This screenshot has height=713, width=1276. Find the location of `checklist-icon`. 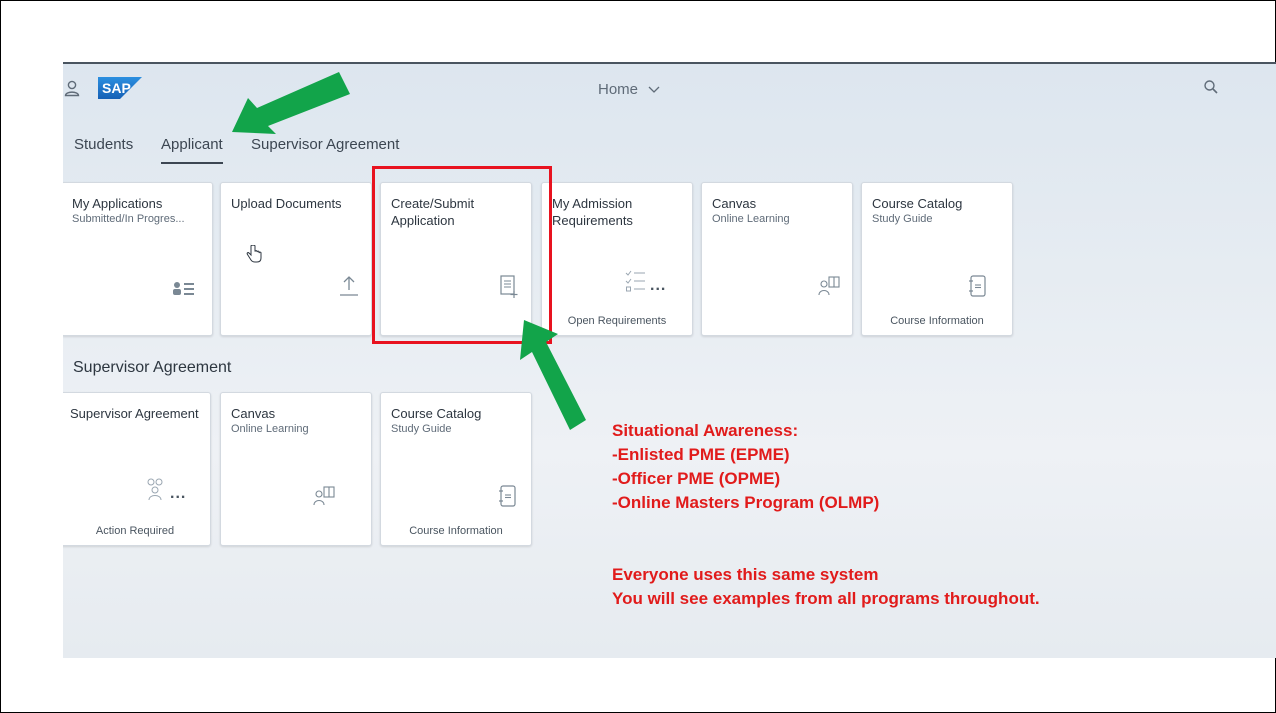

checklist-icon is located at coordinates (635, 281).